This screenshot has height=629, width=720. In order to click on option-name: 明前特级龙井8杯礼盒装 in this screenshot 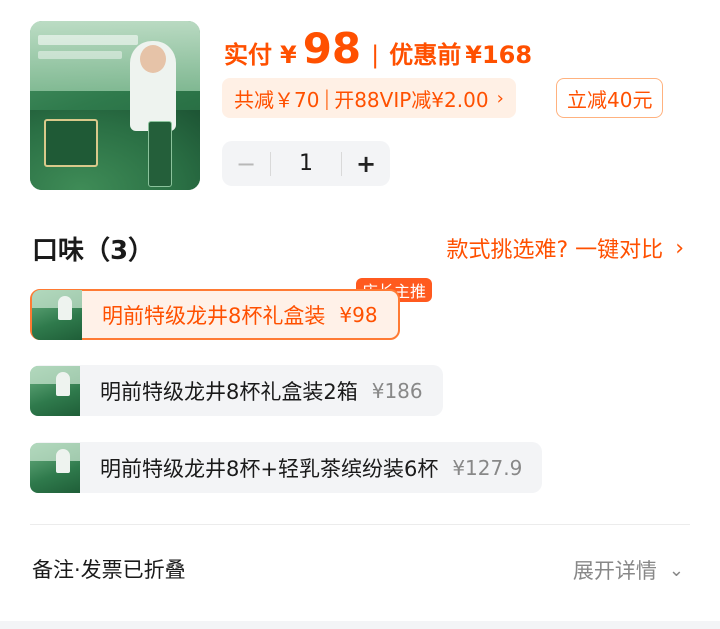, I will do `click(214, 315)`.